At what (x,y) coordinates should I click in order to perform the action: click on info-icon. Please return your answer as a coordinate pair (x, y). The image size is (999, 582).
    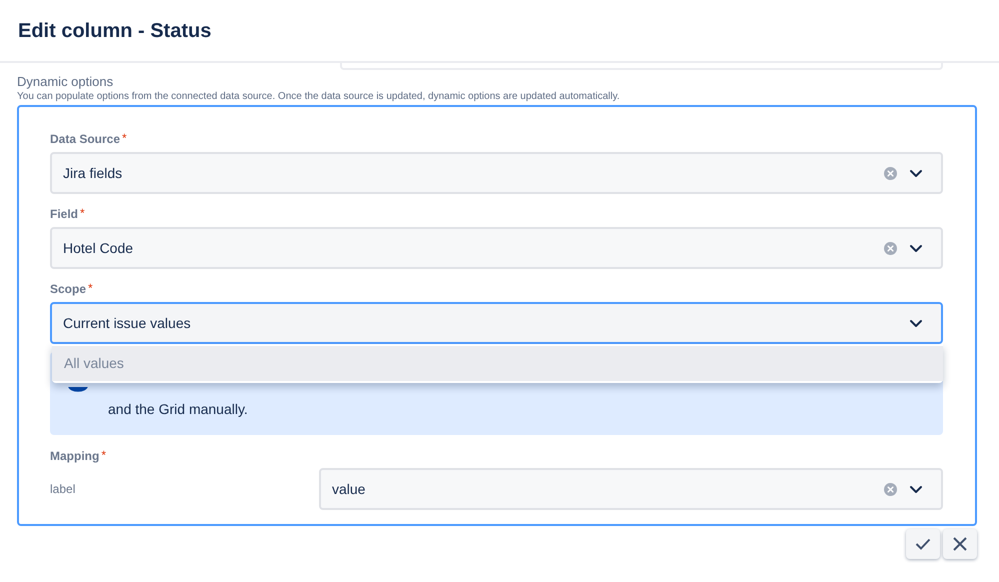
    Looking at the image, I should click on (78, 390).